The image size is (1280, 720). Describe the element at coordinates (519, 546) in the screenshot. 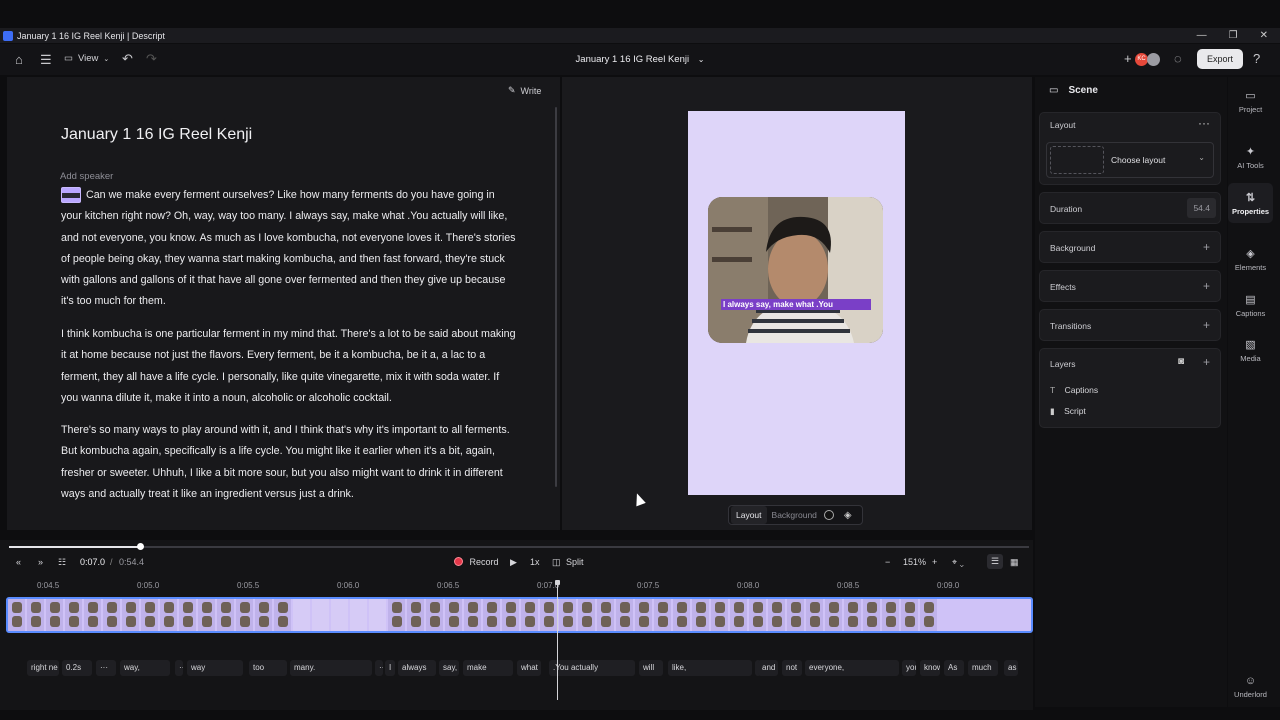

I see `playback-scrubber` at that location.